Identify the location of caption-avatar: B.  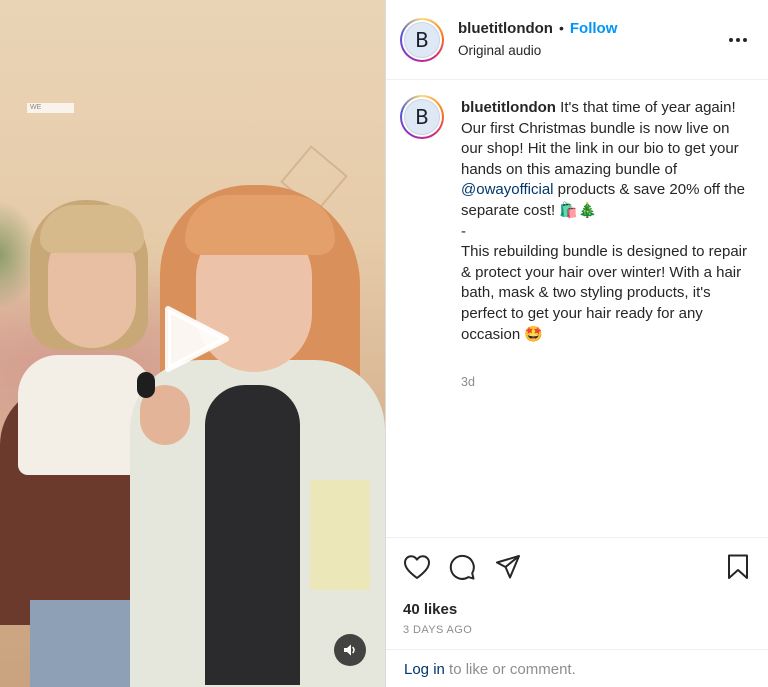
(422, 117).